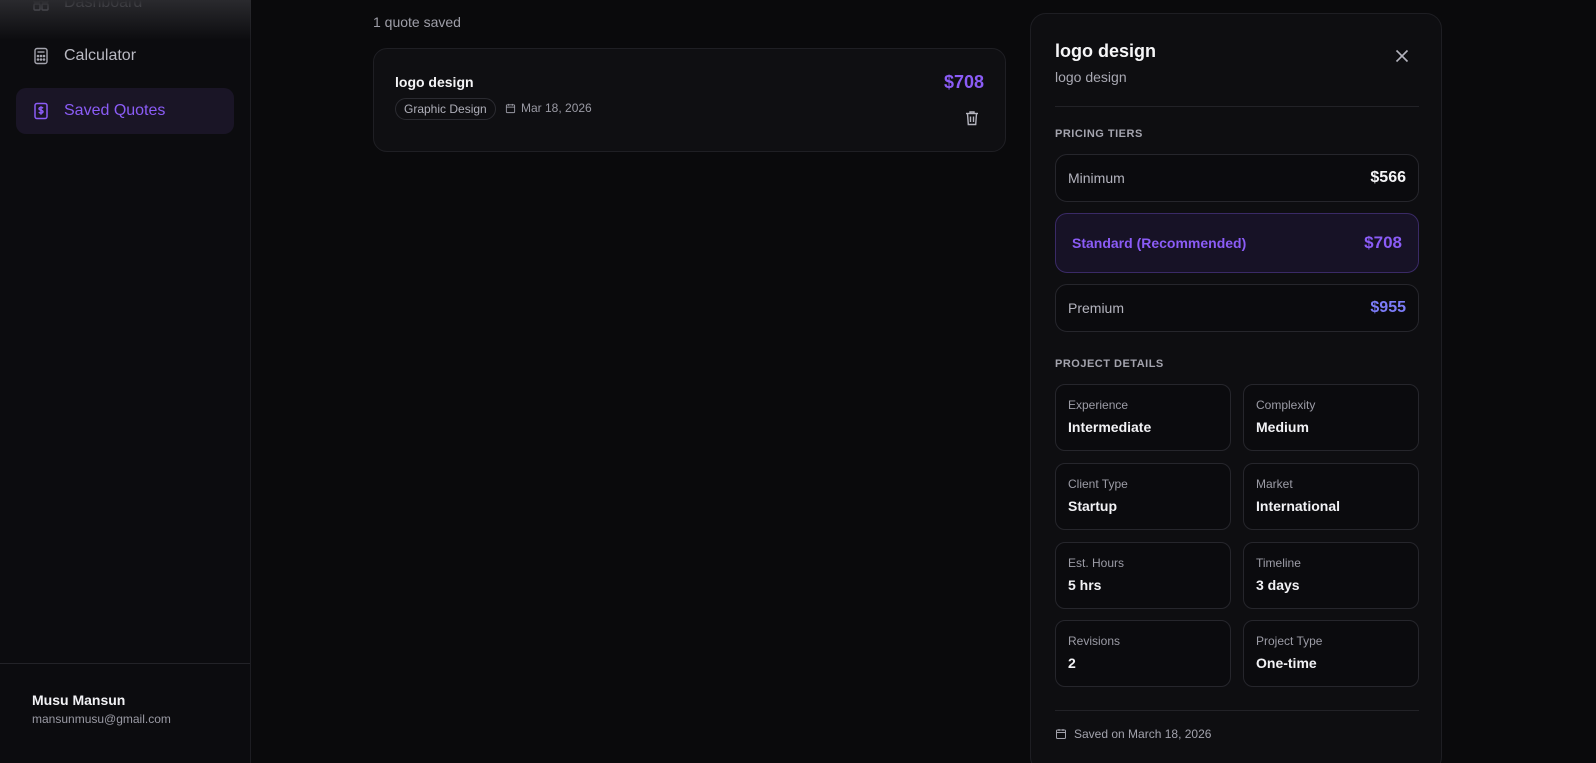  I want to click on detail-label: Timeline, so click(1278, 563).